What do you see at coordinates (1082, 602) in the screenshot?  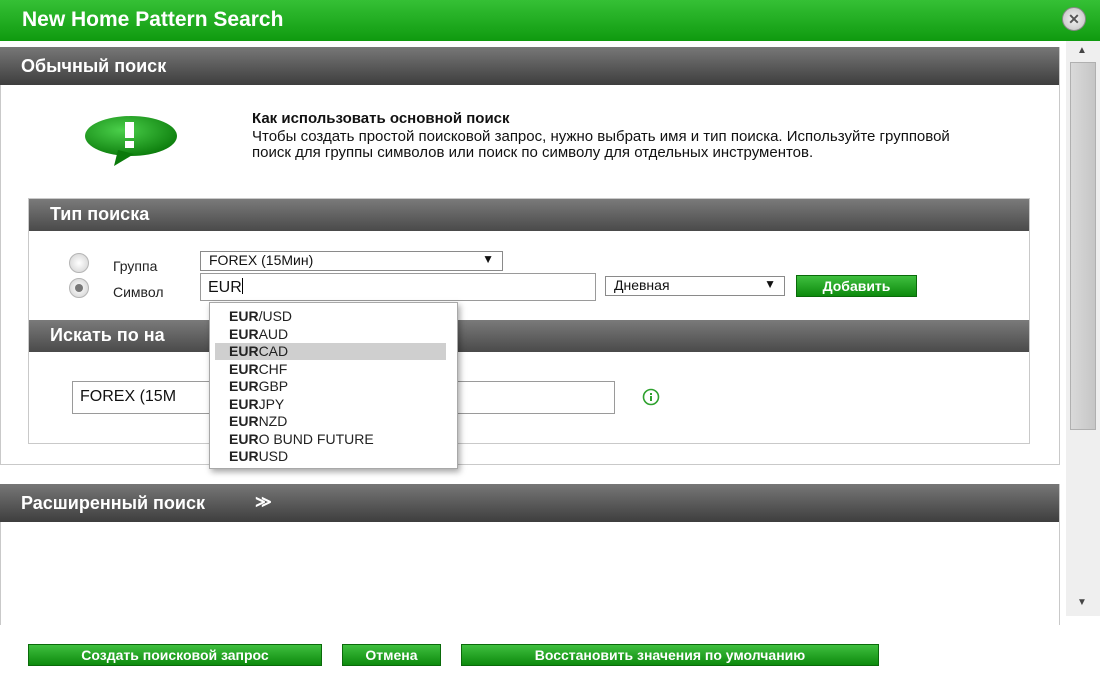 I see `scroll-down-icon: ▼` at bounding box center [1082, 602].